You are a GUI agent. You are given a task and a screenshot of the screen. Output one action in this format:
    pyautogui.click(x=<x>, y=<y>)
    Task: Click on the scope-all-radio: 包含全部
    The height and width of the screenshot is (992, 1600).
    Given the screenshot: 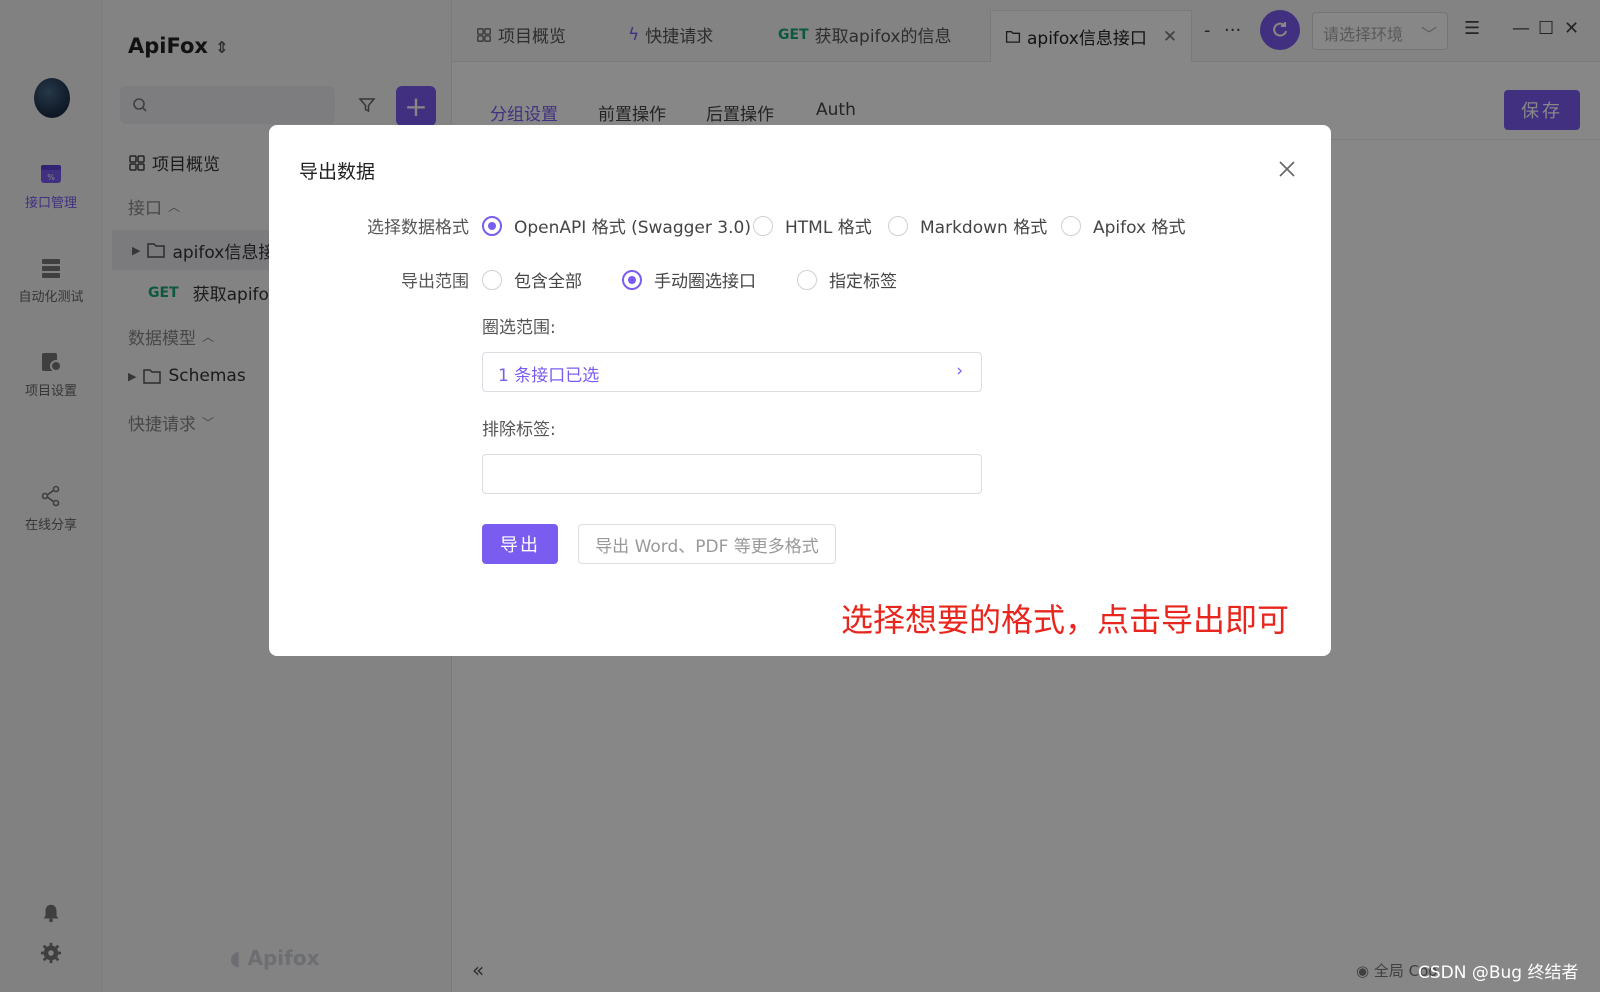 What is the action you would take?
    pyautogui.click(x=532, y=279)
    